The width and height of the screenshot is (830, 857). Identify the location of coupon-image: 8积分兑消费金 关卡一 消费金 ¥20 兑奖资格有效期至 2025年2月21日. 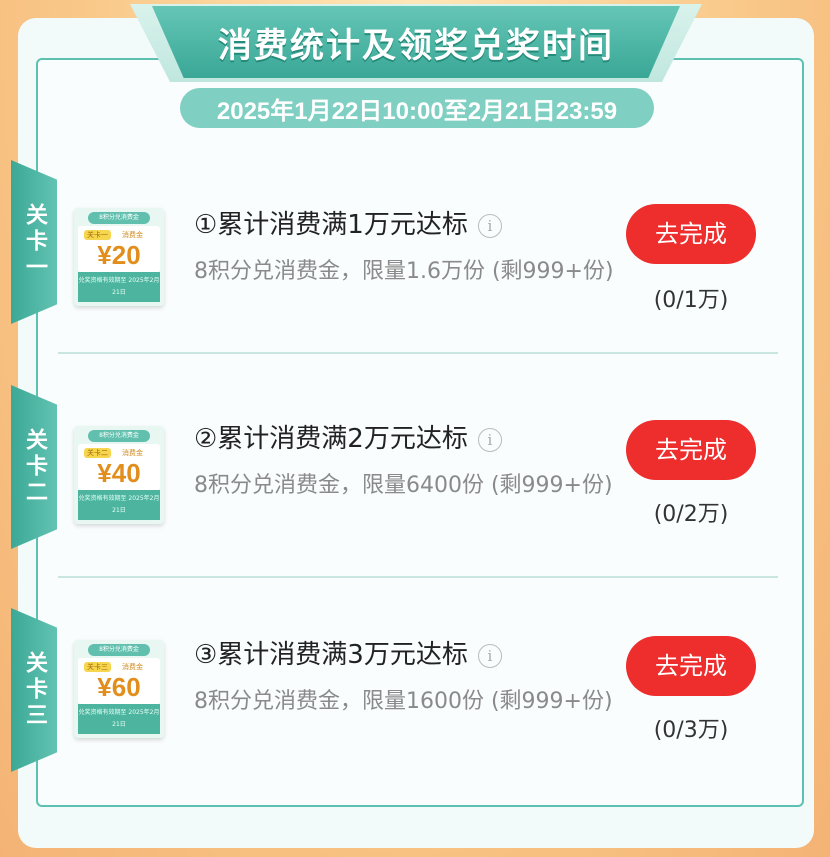
(119, 257).